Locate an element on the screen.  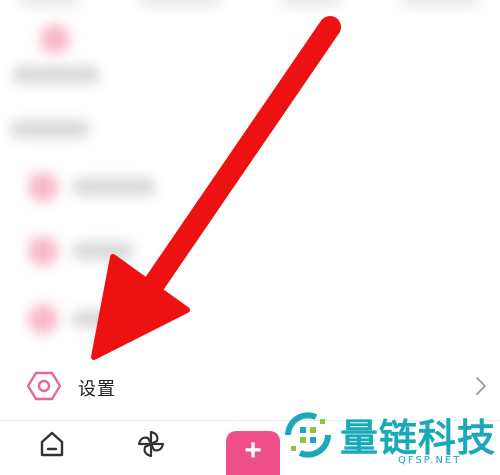
watermark: 量链科技 QFSP.NET is located at coordinates (390, 437).